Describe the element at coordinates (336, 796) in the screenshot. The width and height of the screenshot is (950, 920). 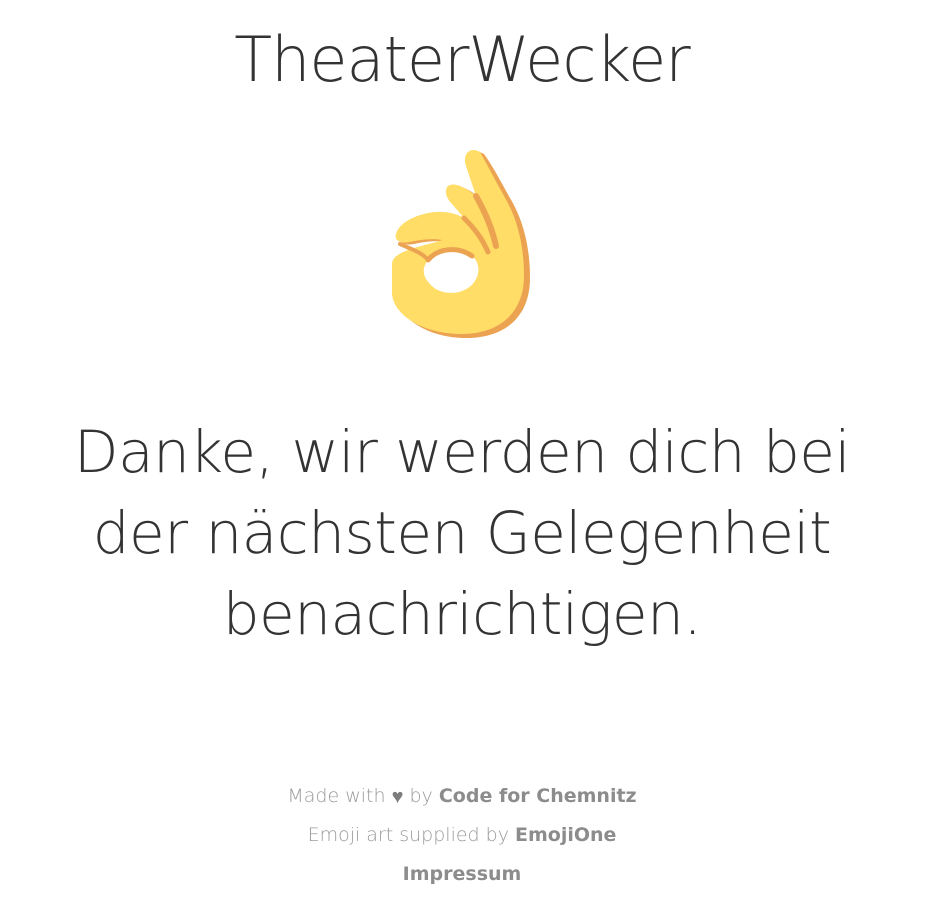
I see `made-with-text: Made with` at that location.